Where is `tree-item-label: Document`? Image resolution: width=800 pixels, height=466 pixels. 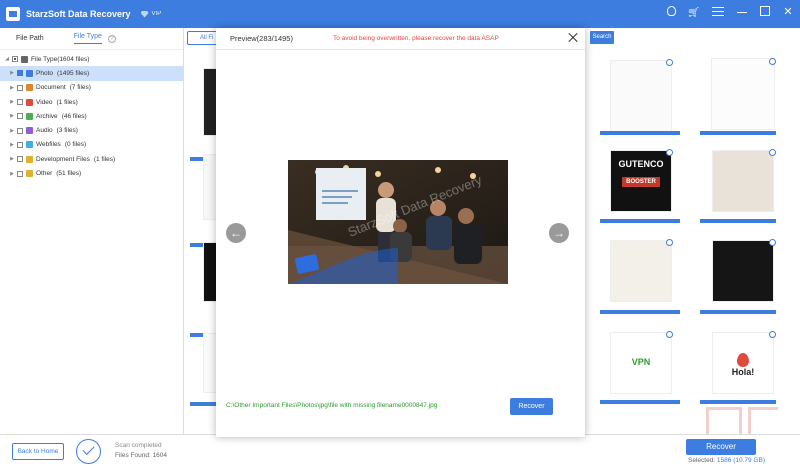
tree-item-label: Document is located at coordinates (51, 88).